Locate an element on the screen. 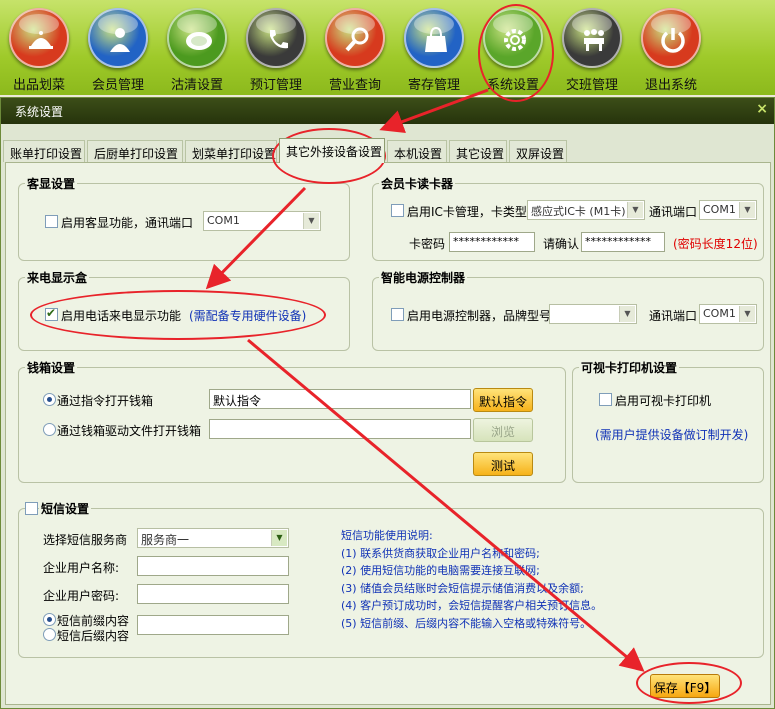  sms-suffix-radio is located at coordinates (49, 634).